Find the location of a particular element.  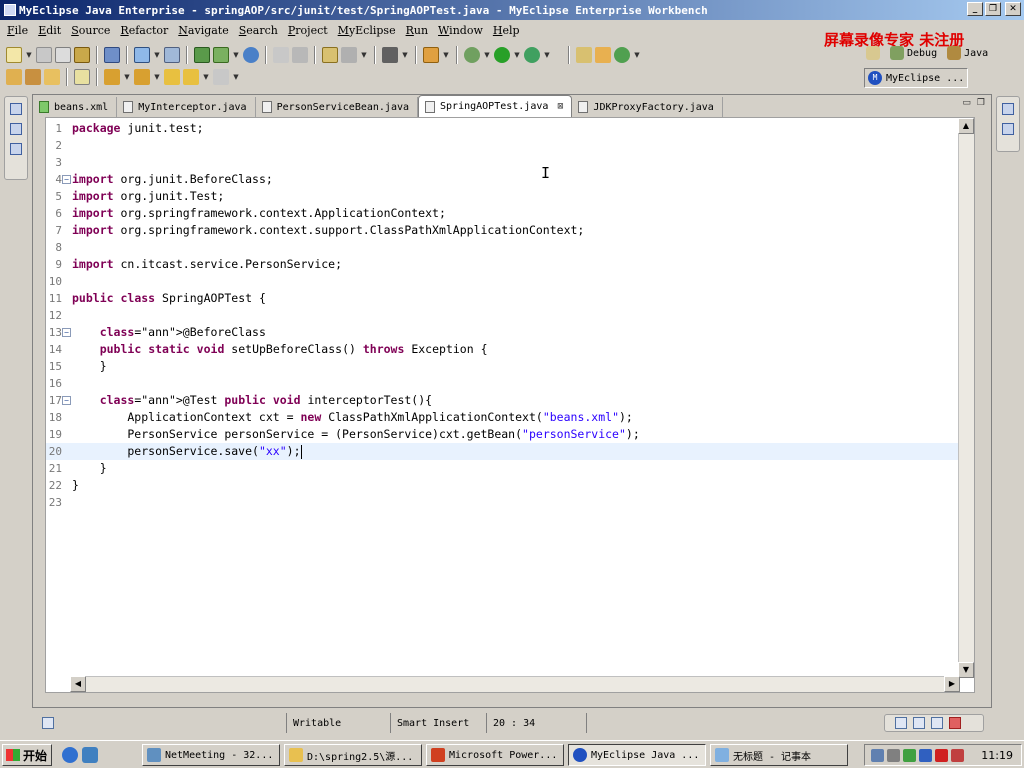

database-dropdown-icon: ▼ is located at coordinates (364, 55).